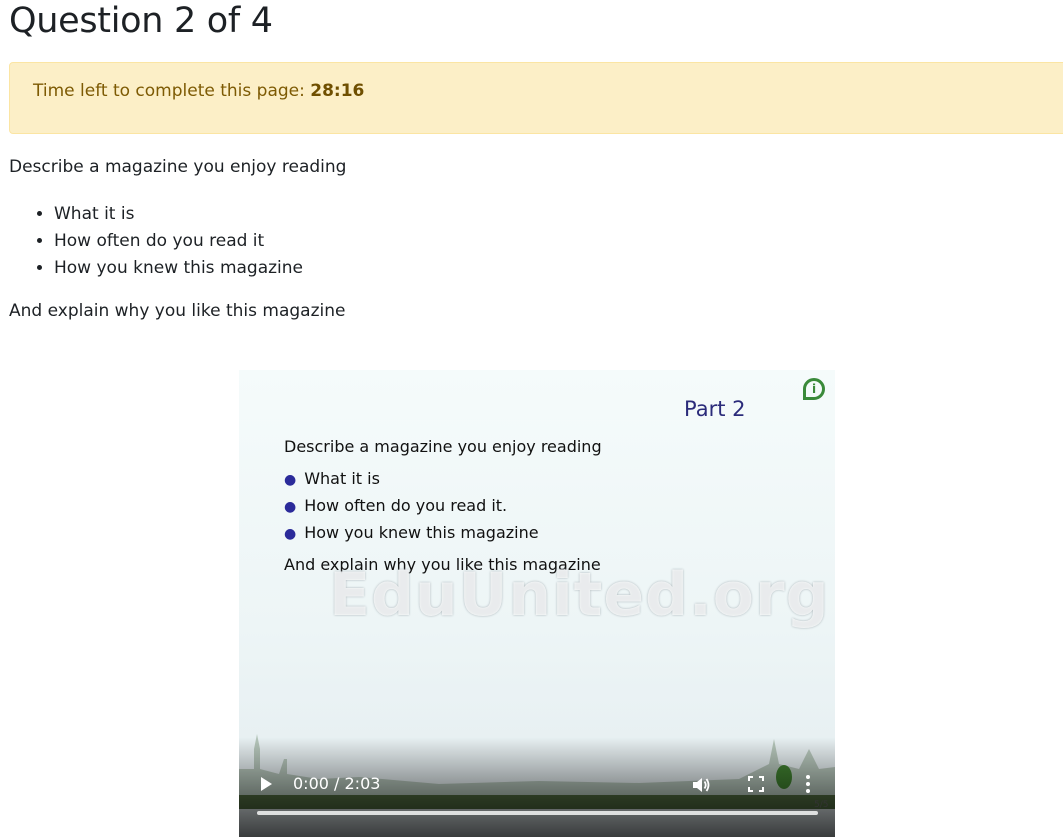  What do you see at coordinates (332, 478) in the screenshot?
I see `slide-bullet: ● What it is` at bounding box center [332, 478].